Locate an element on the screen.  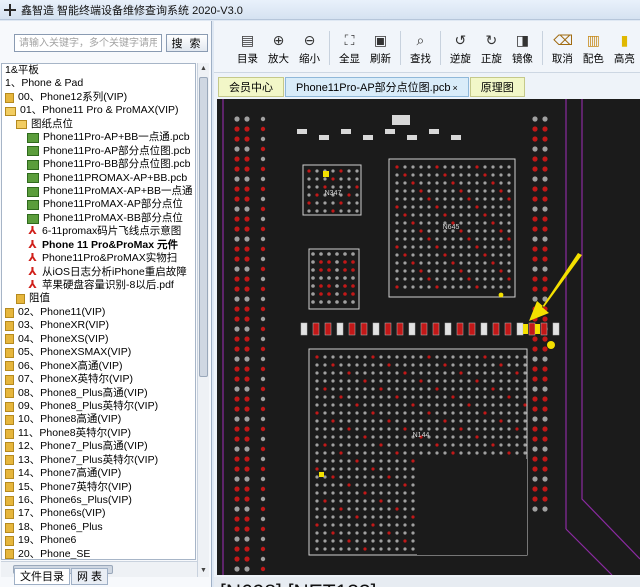
scroll-up-icon: ▲ is located at coordinates (203, 69).